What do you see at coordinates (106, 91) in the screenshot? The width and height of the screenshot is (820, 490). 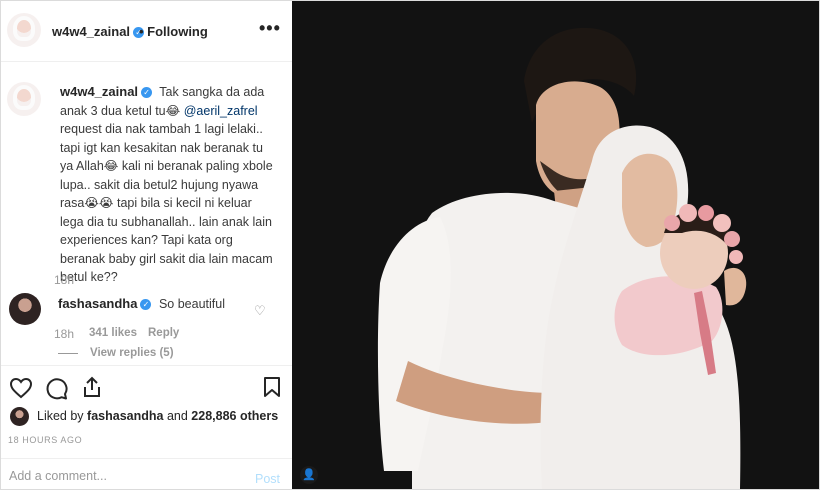 I see `caption-username: w4w4_zainal ✓` at bounding box center [106, 91].